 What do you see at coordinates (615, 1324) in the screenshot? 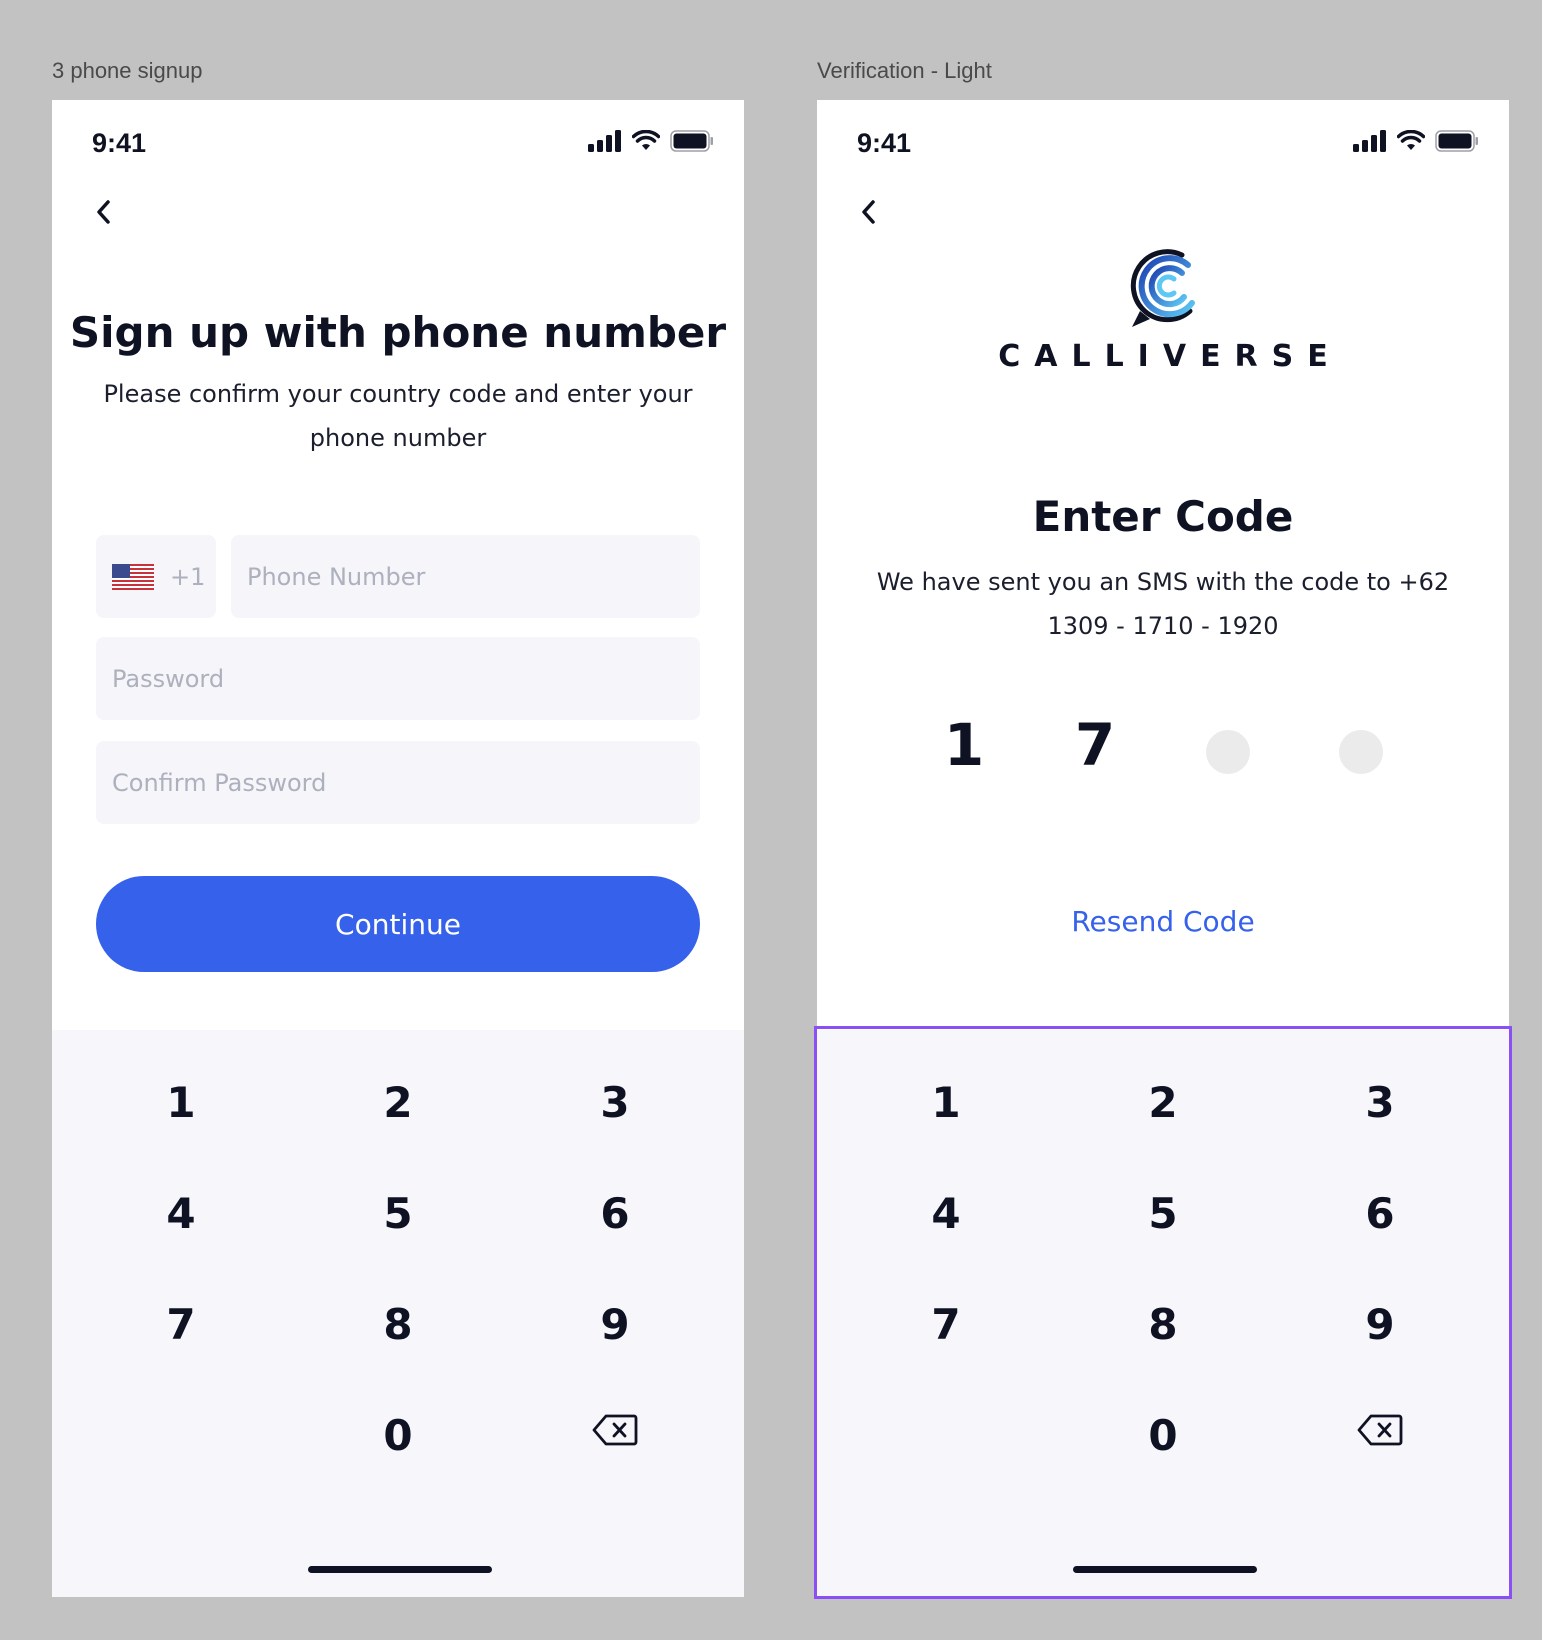
I see `key-9: 9` at bounding box center [615, 1324].